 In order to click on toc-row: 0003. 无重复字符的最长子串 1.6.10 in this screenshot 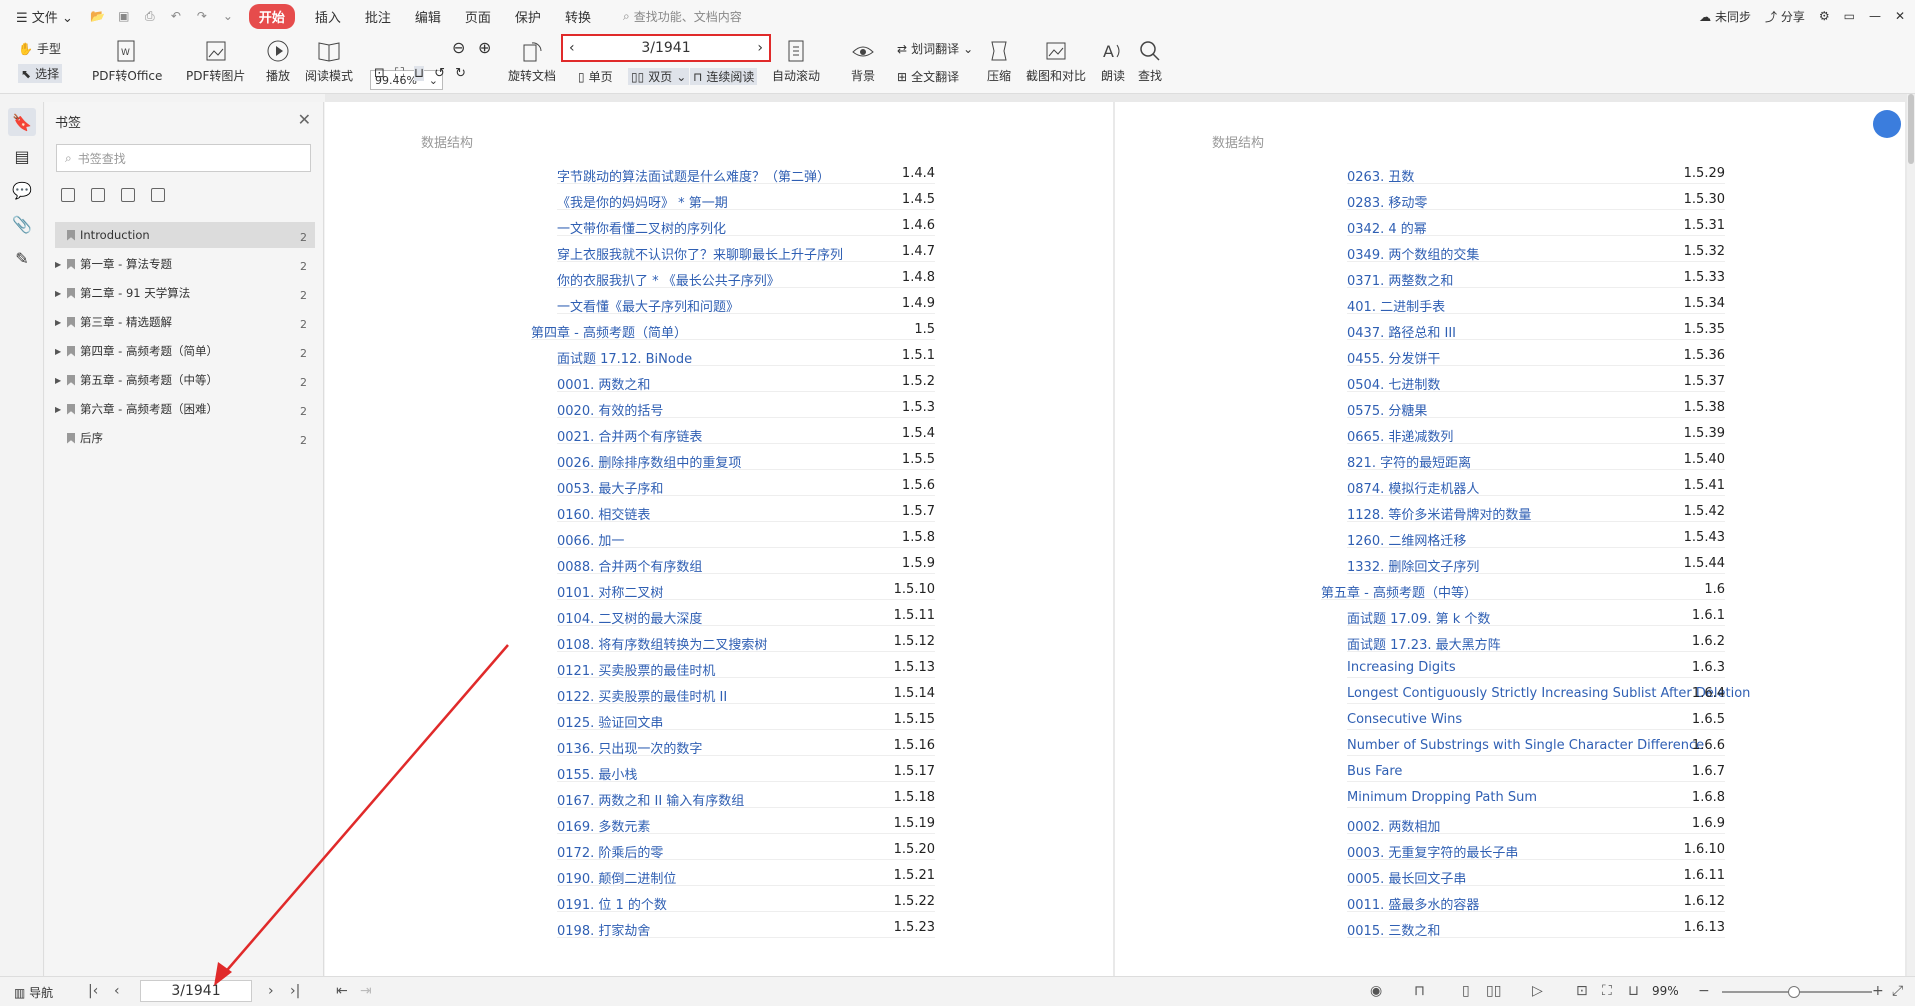, I will do `click(1536, 850)`.